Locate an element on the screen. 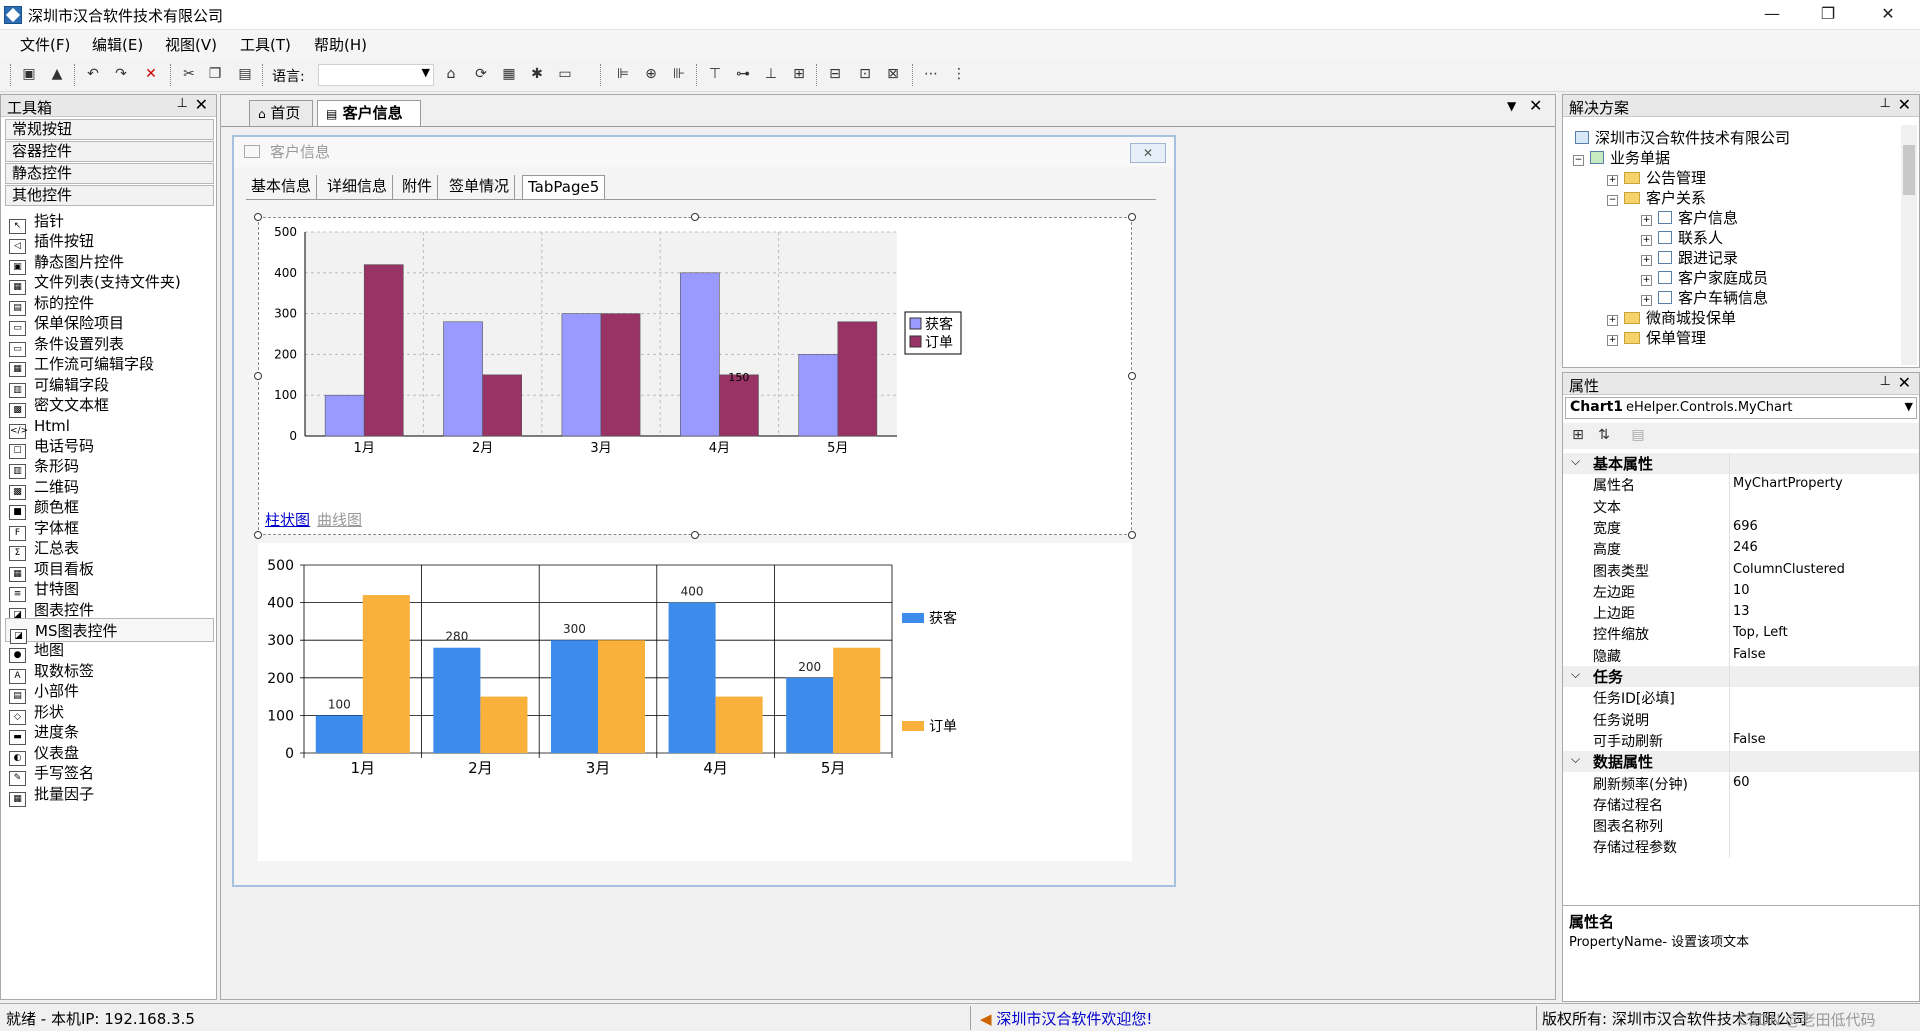 The image size is (1920, 1031). property-category: ⌵ 基本属性 is located at coordinates (1741, 463).